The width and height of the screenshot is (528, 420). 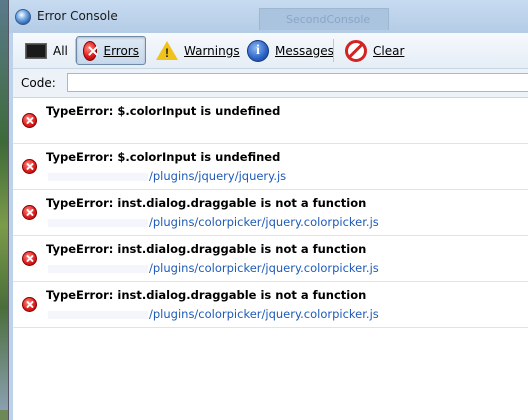 I want to click on all-label: All, so click(x=60, y=50).